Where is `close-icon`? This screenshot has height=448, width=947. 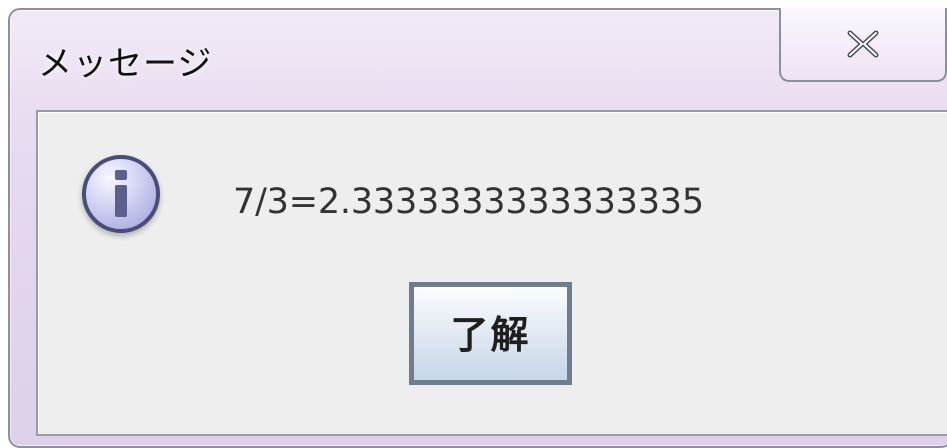 close-icon is located at coordinates (863, 44).